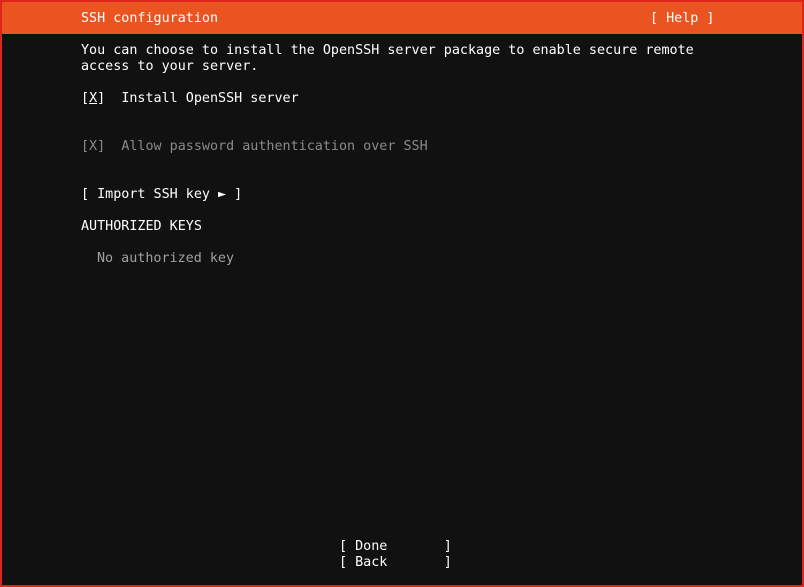 This screenshot has width=804, height=587. Describe the element at coordinates (141, 226) in the screenshot. I see `authorized-keys-heading: AUTHORIZED KEYS` at that location.